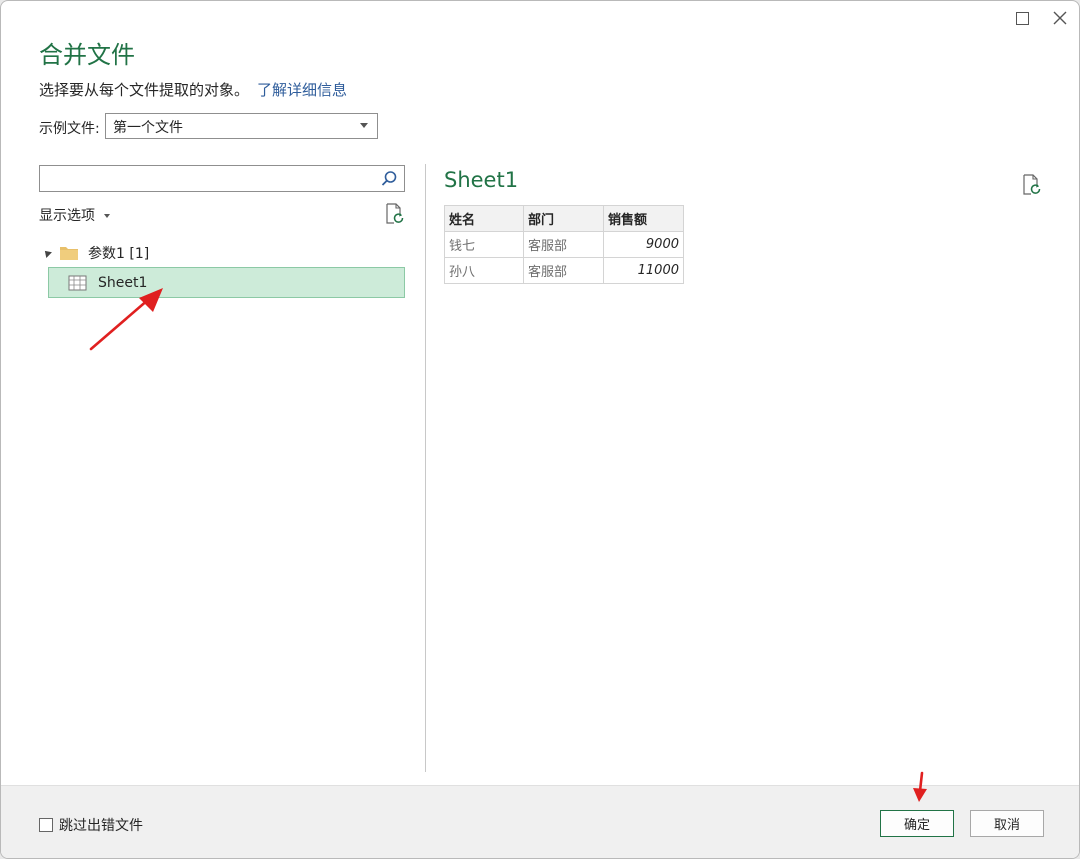  I want to click on column-header: 部门, so click(563, 218).